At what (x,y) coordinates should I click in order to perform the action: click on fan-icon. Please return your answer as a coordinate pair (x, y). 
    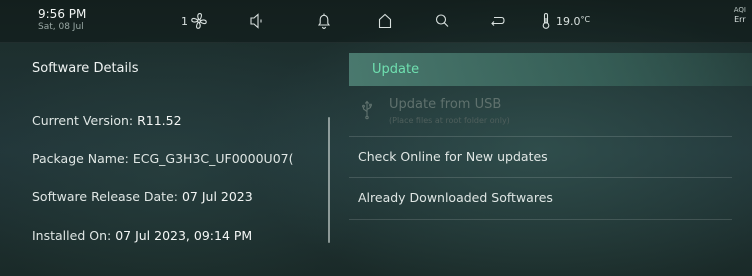
    Looking at the image, I should click on (199, 21).